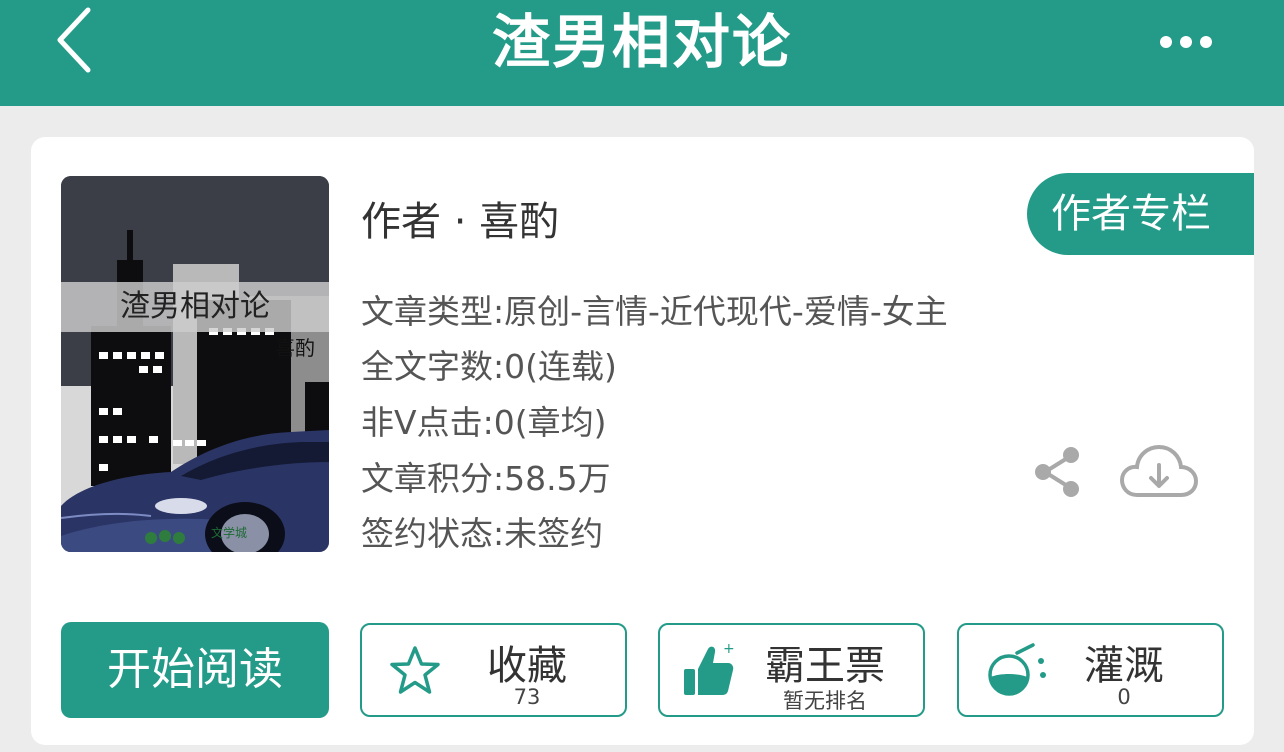  What do you see at coordinates (295, 348) in the screenshot?
I see `cover-author-text: 喜酌` at bounding box center [295, 348].